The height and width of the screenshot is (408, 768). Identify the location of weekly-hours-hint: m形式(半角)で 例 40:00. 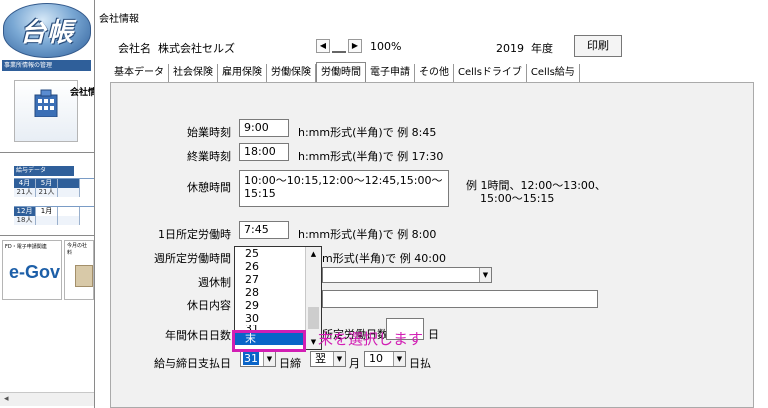
(384, 258).